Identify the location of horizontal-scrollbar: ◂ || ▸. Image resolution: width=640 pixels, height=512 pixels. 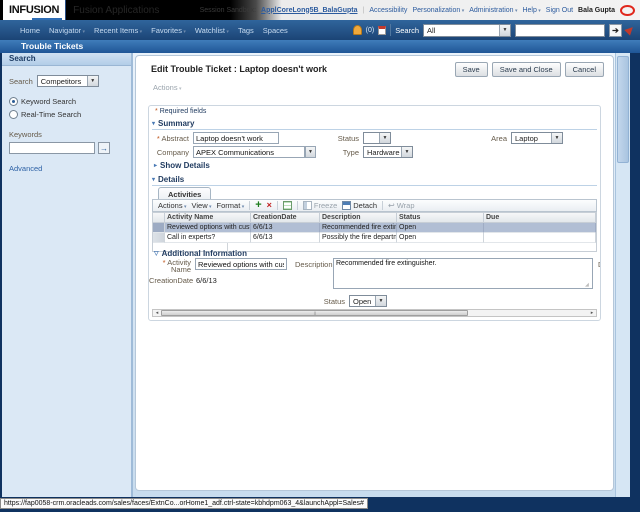
(374, 313).